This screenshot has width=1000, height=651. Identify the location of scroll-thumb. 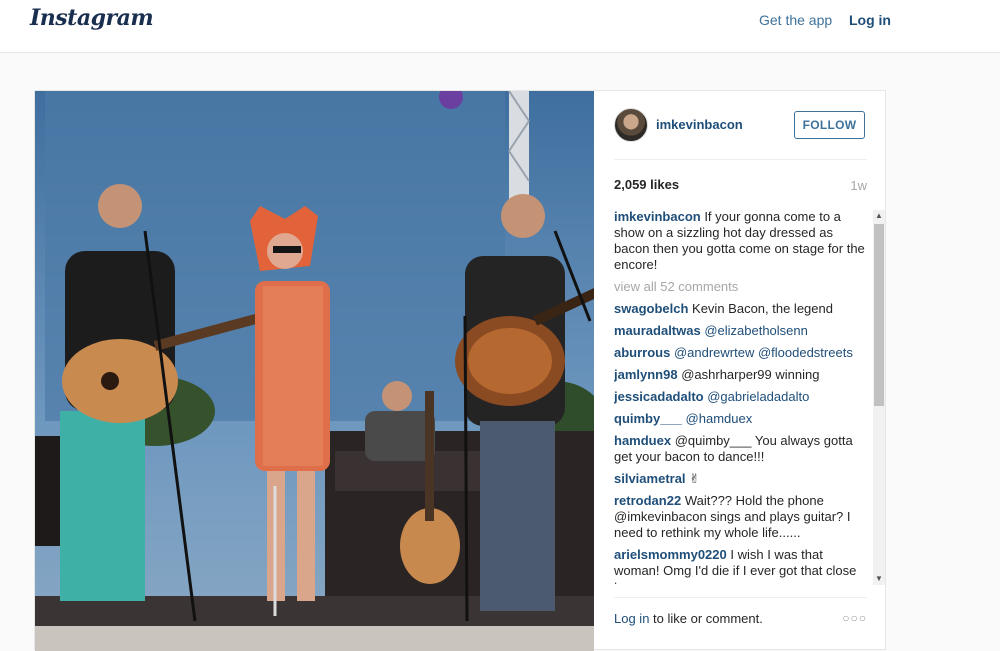
(879, 315).